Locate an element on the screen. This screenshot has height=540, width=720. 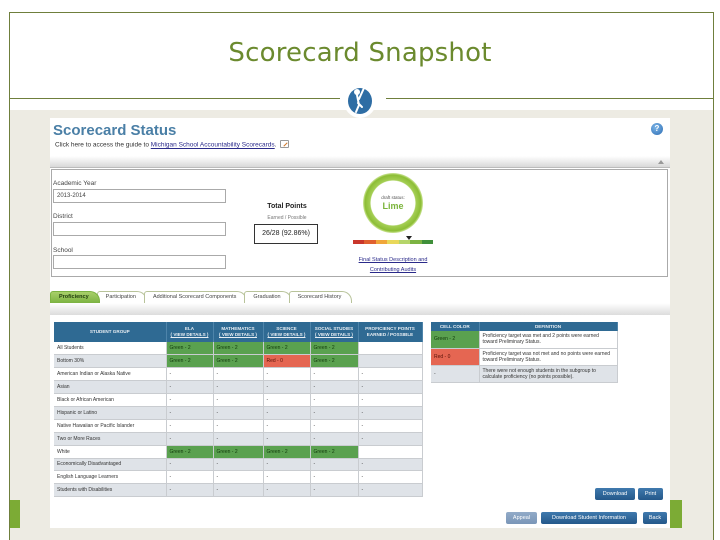
school-input is located at coordinates (139, 262).